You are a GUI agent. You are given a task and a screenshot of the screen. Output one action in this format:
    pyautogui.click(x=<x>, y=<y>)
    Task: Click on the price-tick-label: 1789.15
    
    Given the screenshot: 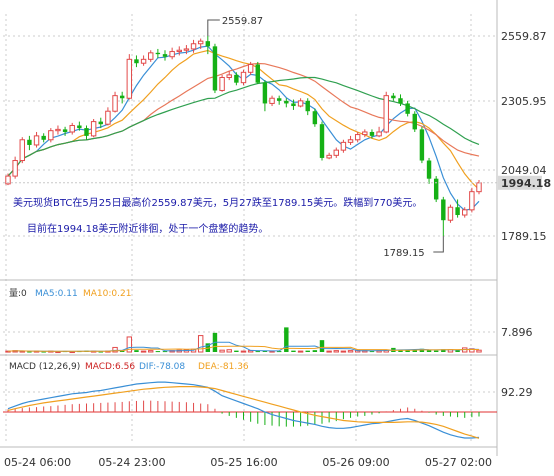 What is the action you would take?
    pyautogui.click(x=524, y=236)
    